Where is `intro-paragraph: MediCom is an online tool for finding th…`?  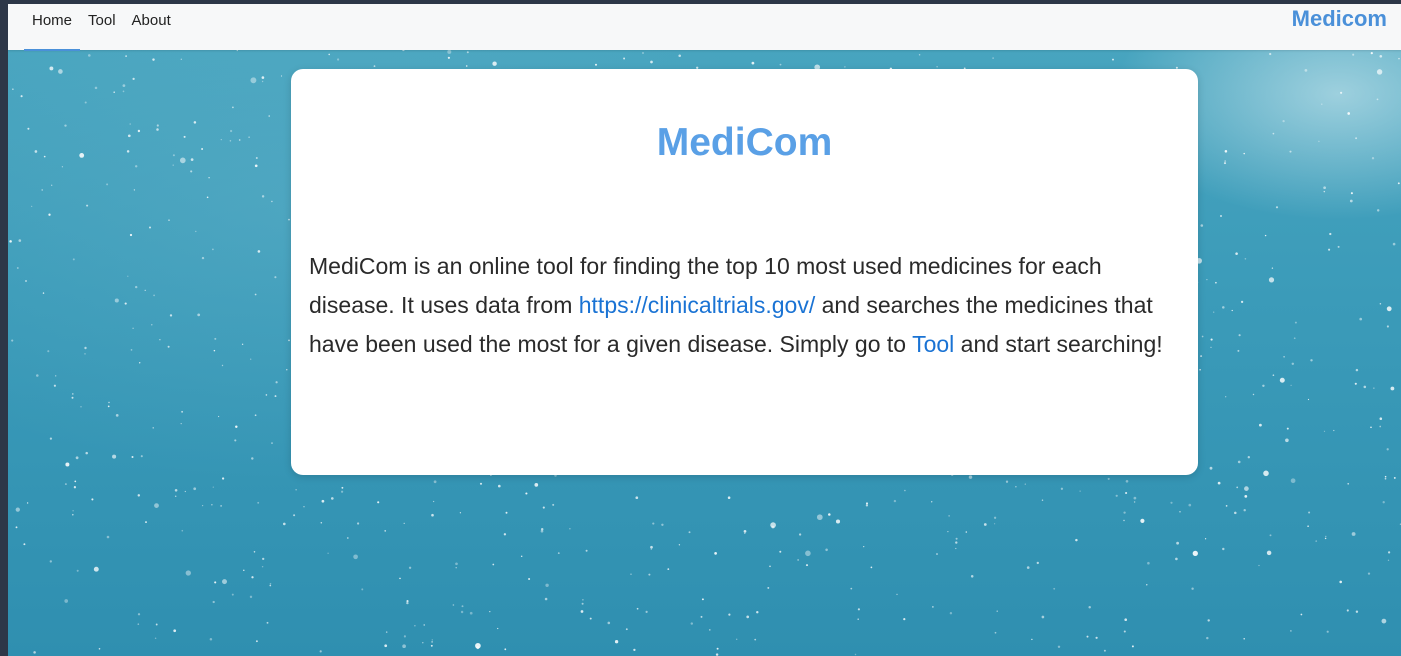
intro-paragraph: MediCom is an online tool for finding th… is located at coordinates (746, 305).